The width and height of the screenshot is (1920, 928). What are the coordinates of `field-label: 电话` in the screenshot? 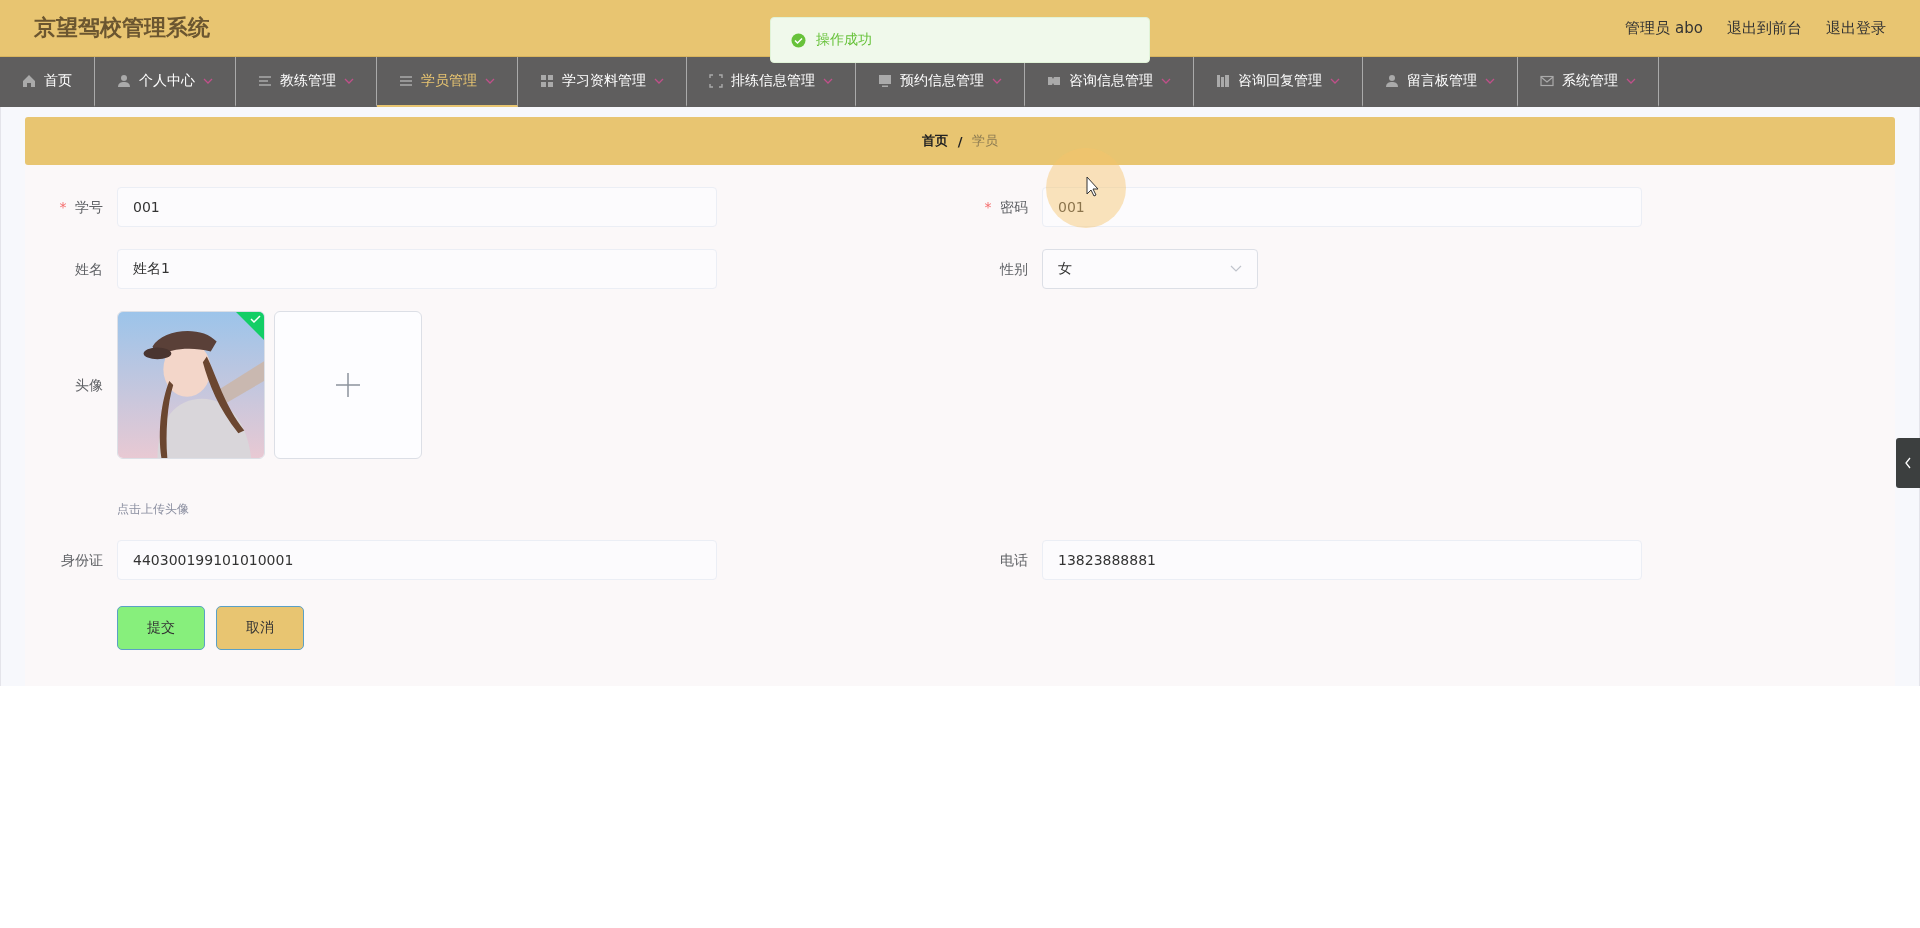 It's located at (1013, 560).